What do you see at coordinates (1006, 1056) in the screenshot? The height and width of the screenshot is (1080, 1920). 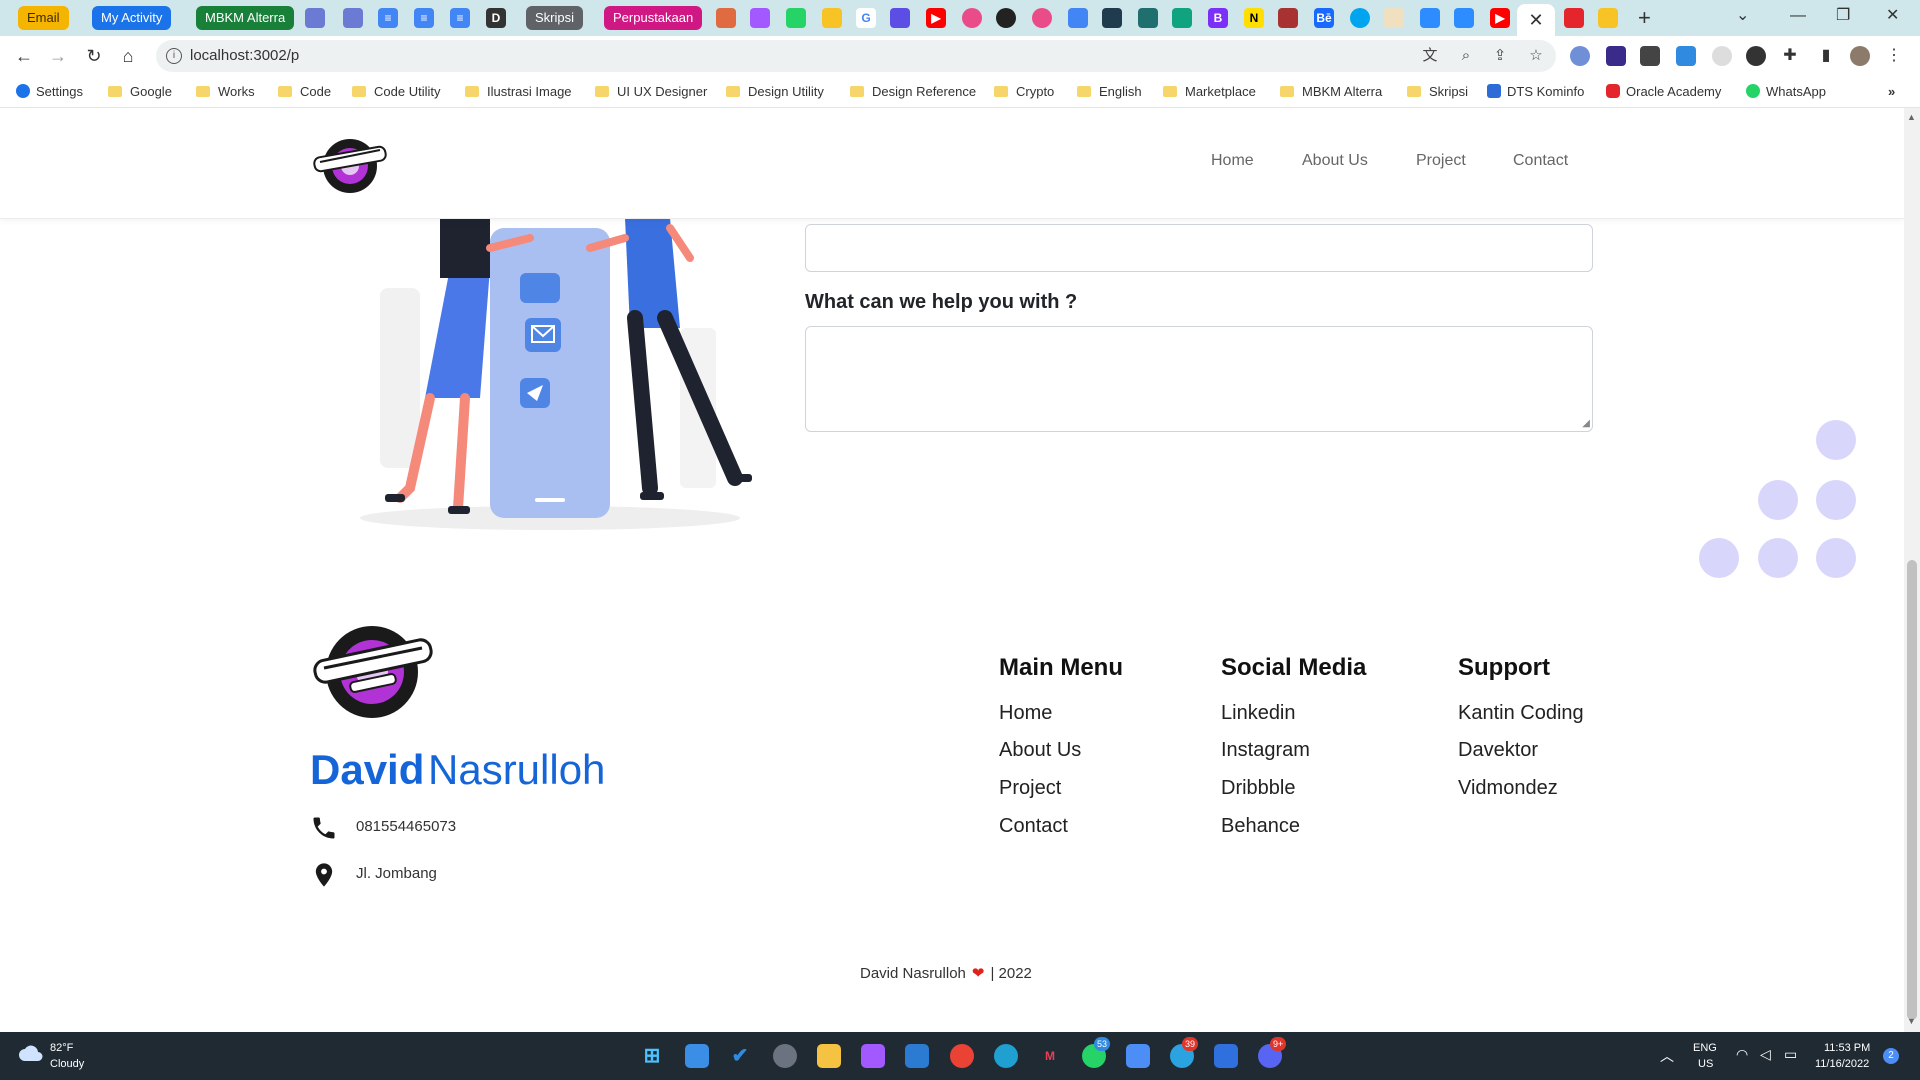 I see `edge-icon` at bounding box center [1006, 1056].